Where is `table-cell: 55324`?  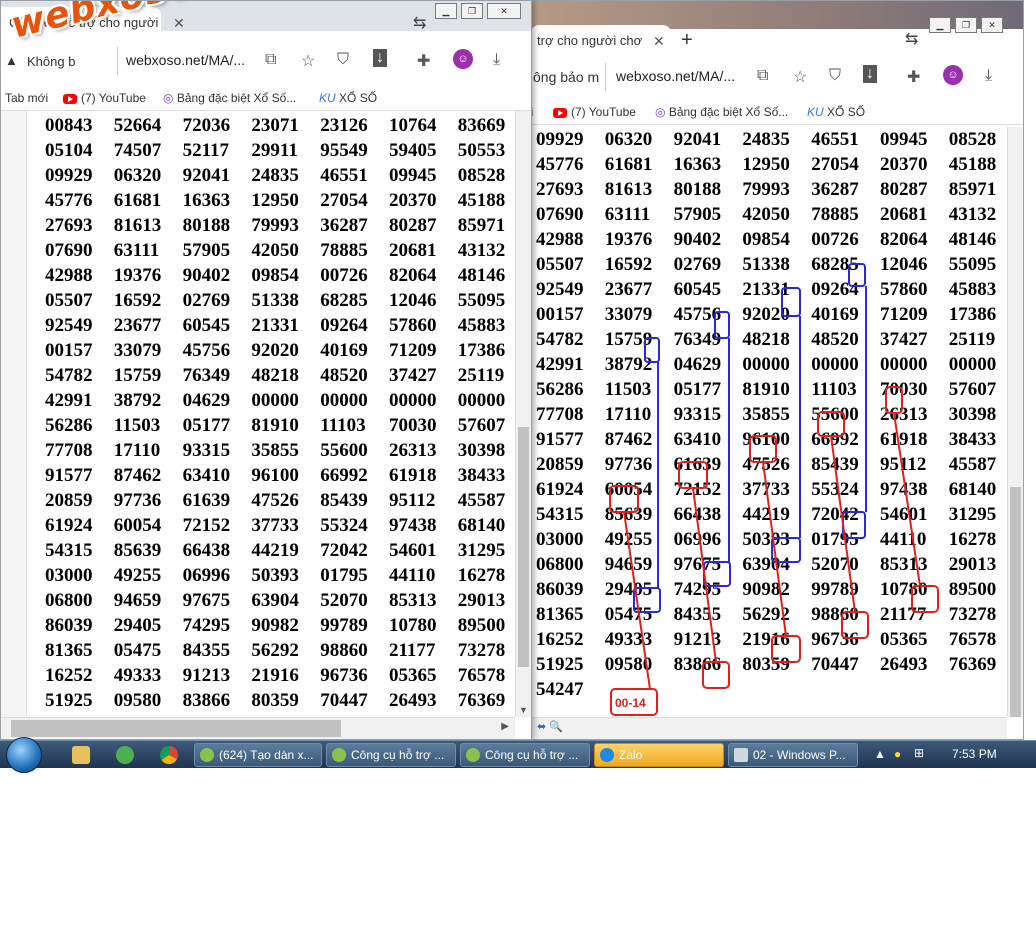
table-cell: 55324 is located at coordinates (835, 489).